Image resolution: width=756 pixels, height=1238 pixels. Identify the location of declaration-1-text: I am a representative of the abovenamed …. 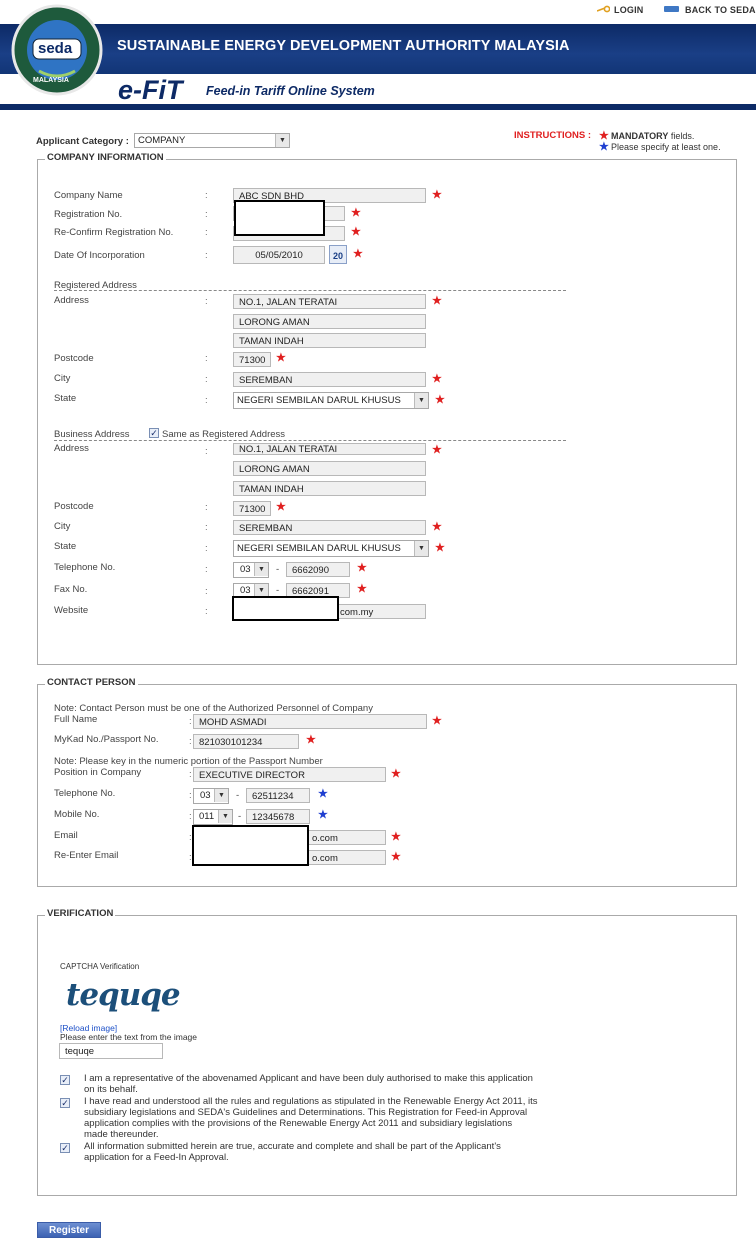
(308, 1084).